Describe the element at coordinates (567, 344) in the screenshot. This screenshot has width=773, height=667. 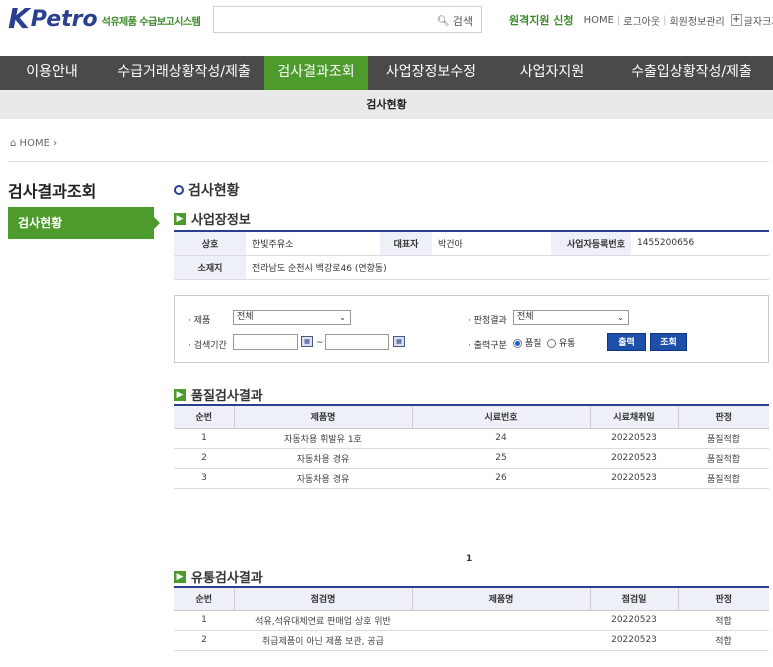
I see `radio-distribution-label: 유통` at that location.